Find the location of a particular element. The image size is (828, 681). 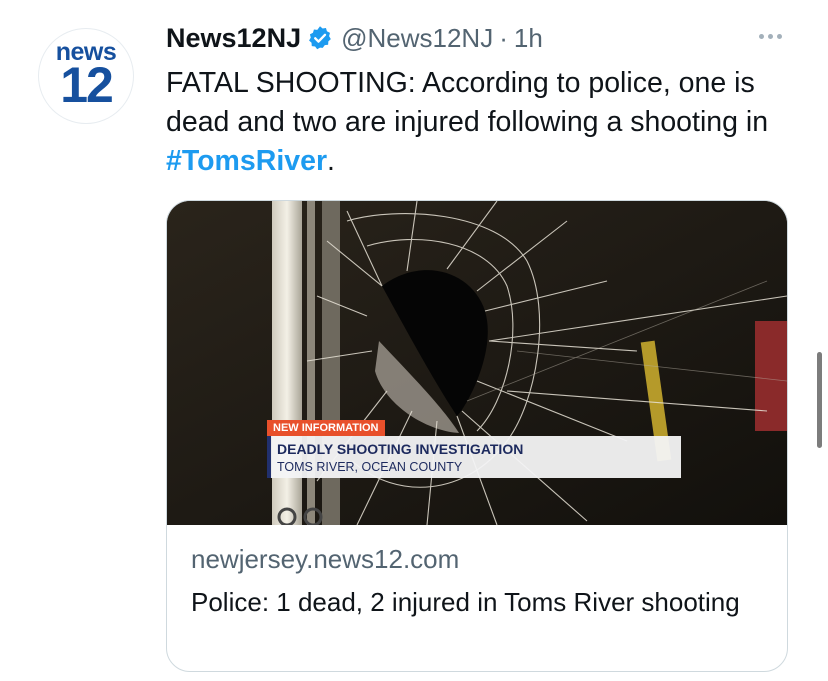

tweet-text-end: . is located at coordinates (331, 161).